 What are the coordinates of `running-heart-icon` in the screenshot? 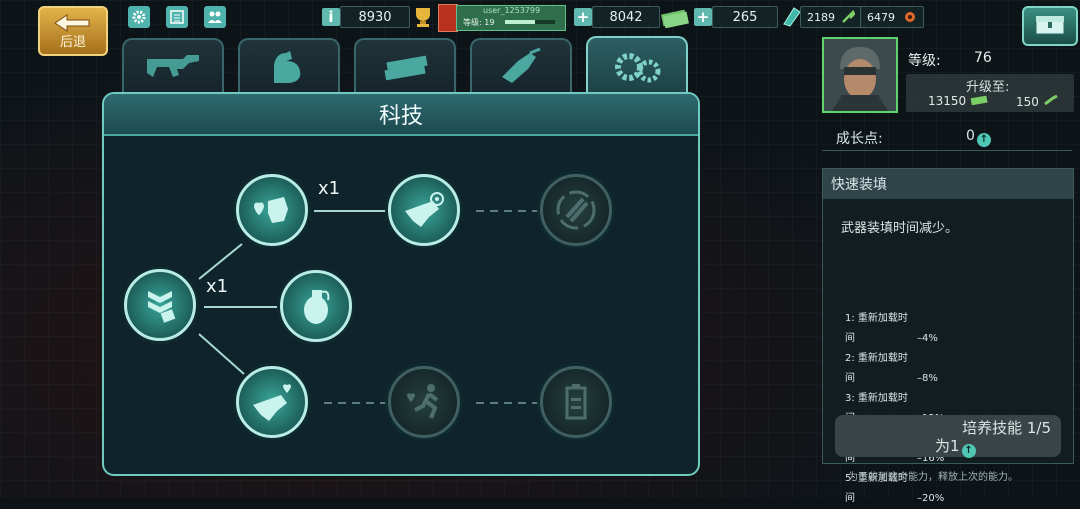 It's located at (423, 401).